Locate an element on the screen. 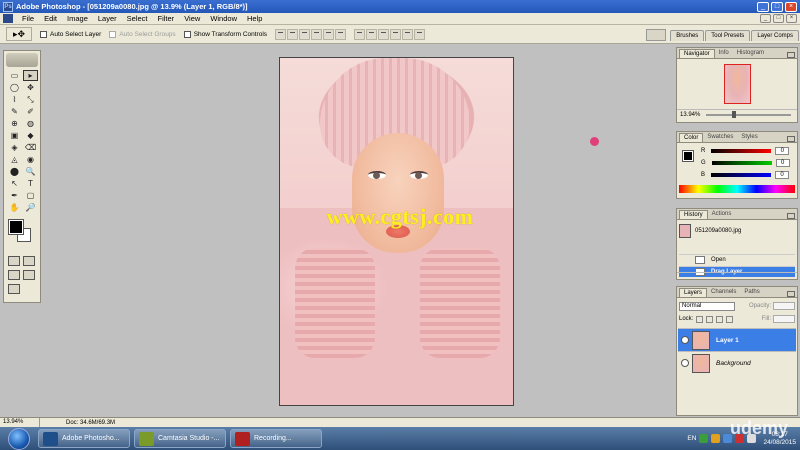  red-value-field: 0 is located at coordinates (782, 151).